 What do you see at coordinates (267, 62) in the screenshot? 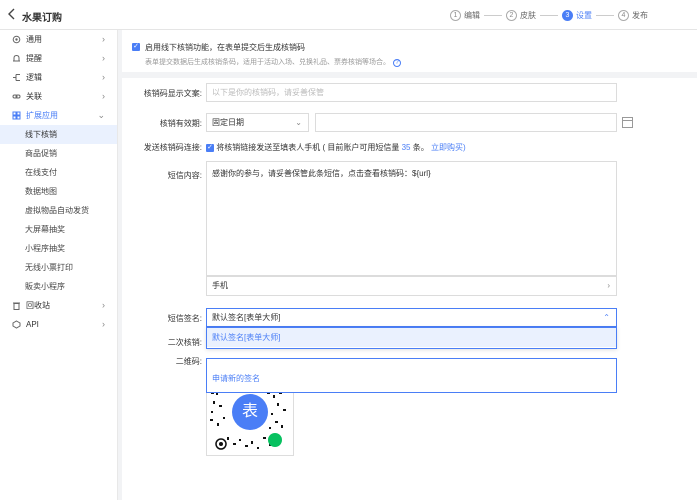
I see `enable-description-text: 表单提交数据后生成核销条码，适用于活动入场、兑换礼品、票券核销等场合。` at bounding box center [267, 62].